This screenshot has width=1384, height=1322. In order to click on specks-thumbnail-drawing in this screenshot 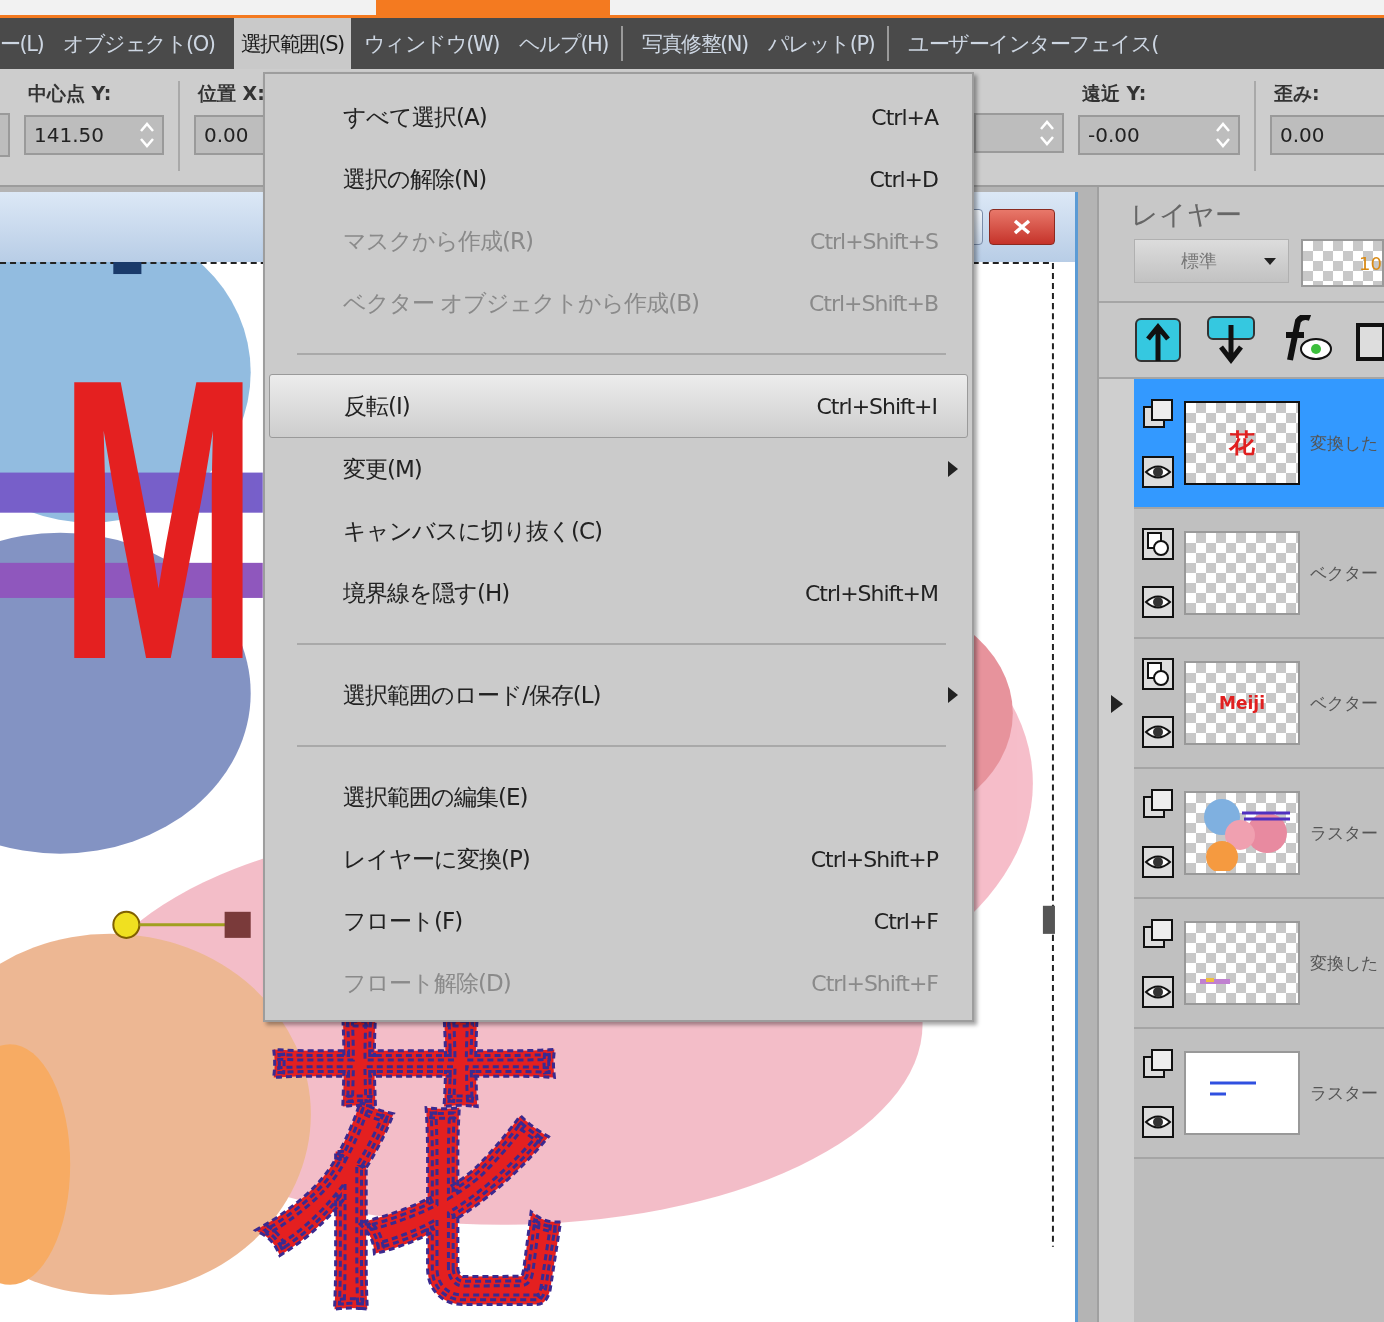, I will do `click(1215, 981)`.